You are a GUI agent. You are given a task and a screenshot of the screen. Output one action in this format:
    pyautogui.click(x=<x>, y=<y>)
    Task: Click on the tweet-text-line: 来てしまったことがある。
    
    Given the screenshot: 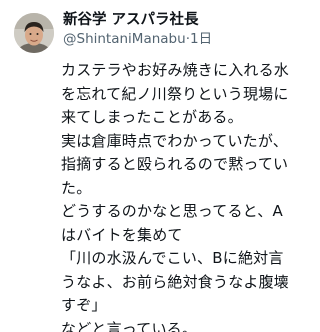 What is the action you would take?
    pyautogui.click(x=152, y=117)
    